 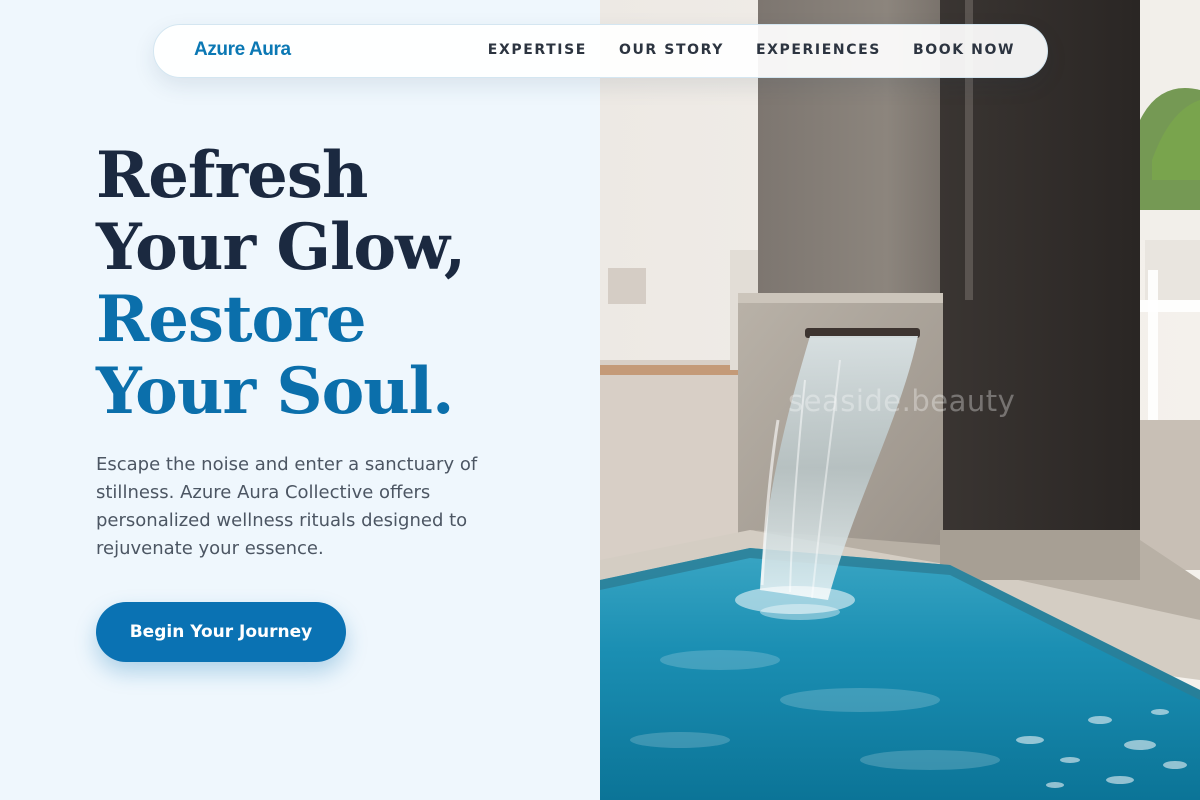 I want to click on watermark-text: seaside.beauty, so click(x=902, y=401).